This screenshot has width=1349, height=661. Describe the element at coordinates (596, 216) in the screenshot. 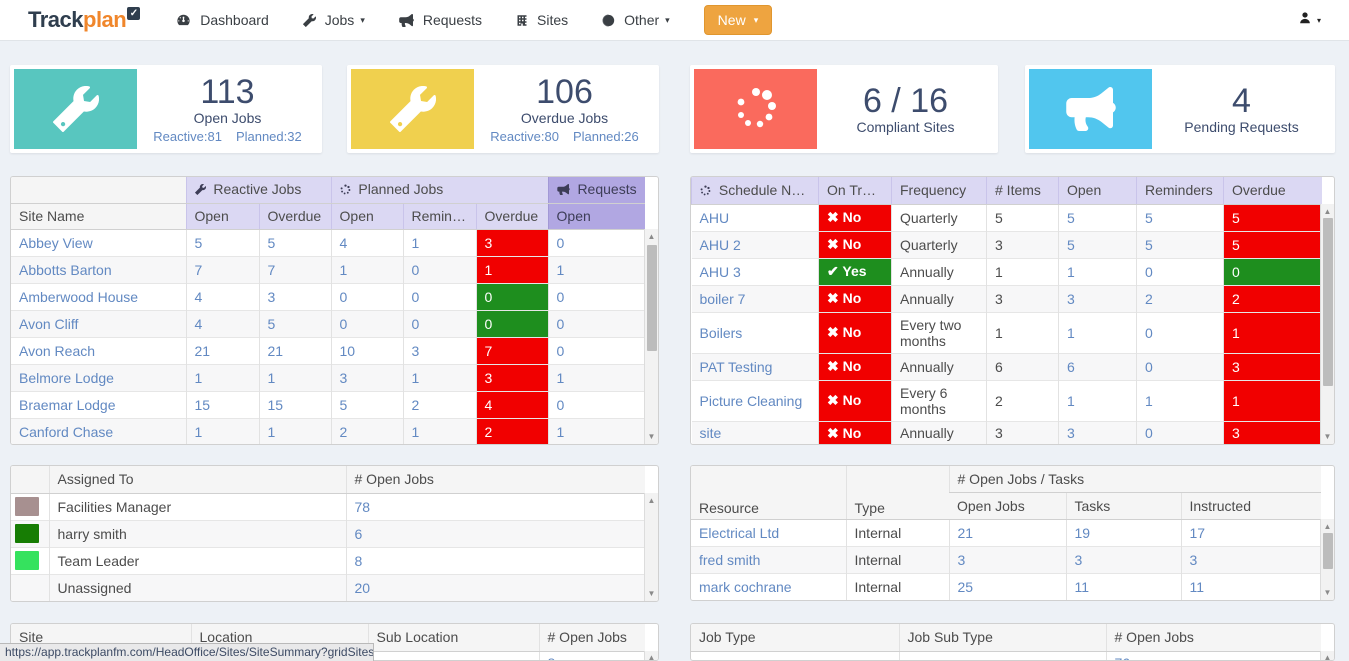

I see `col-header-requests-open: Open` at that location.